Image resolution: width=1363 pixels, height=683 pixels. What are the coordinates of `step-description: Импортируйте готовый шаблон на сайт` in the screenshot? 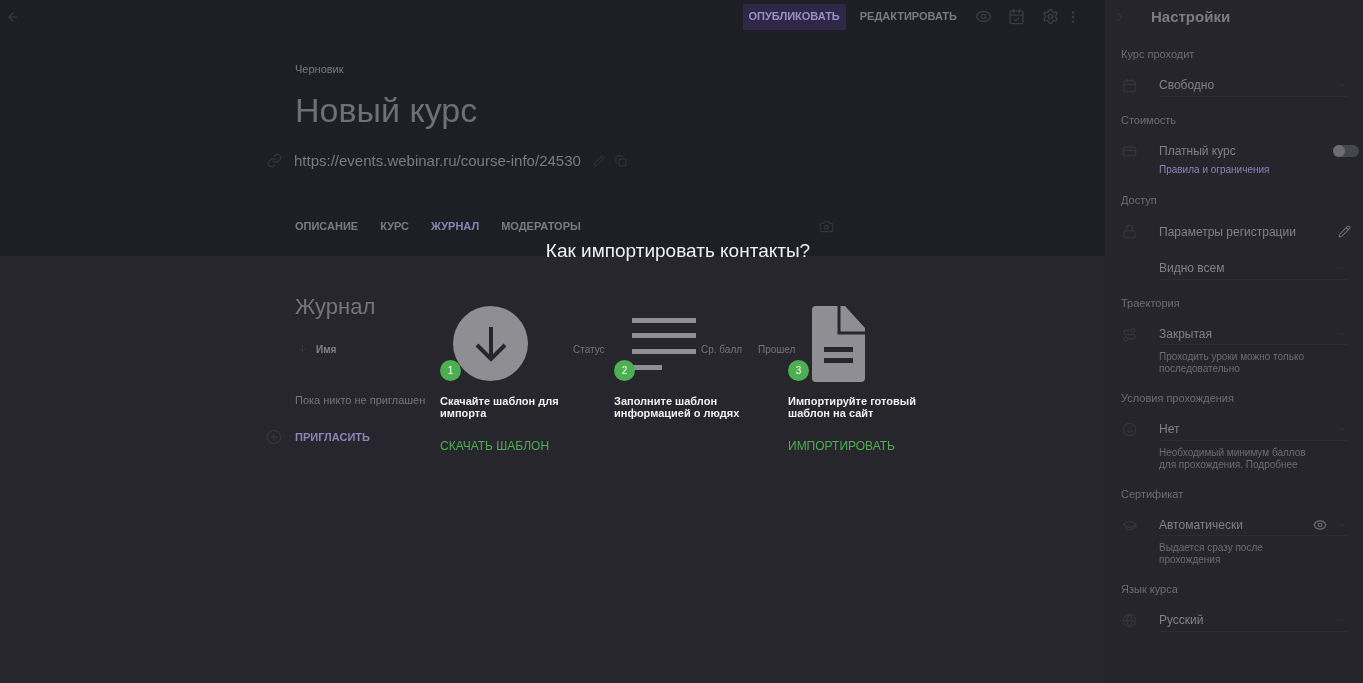 It's located at (852, 407).